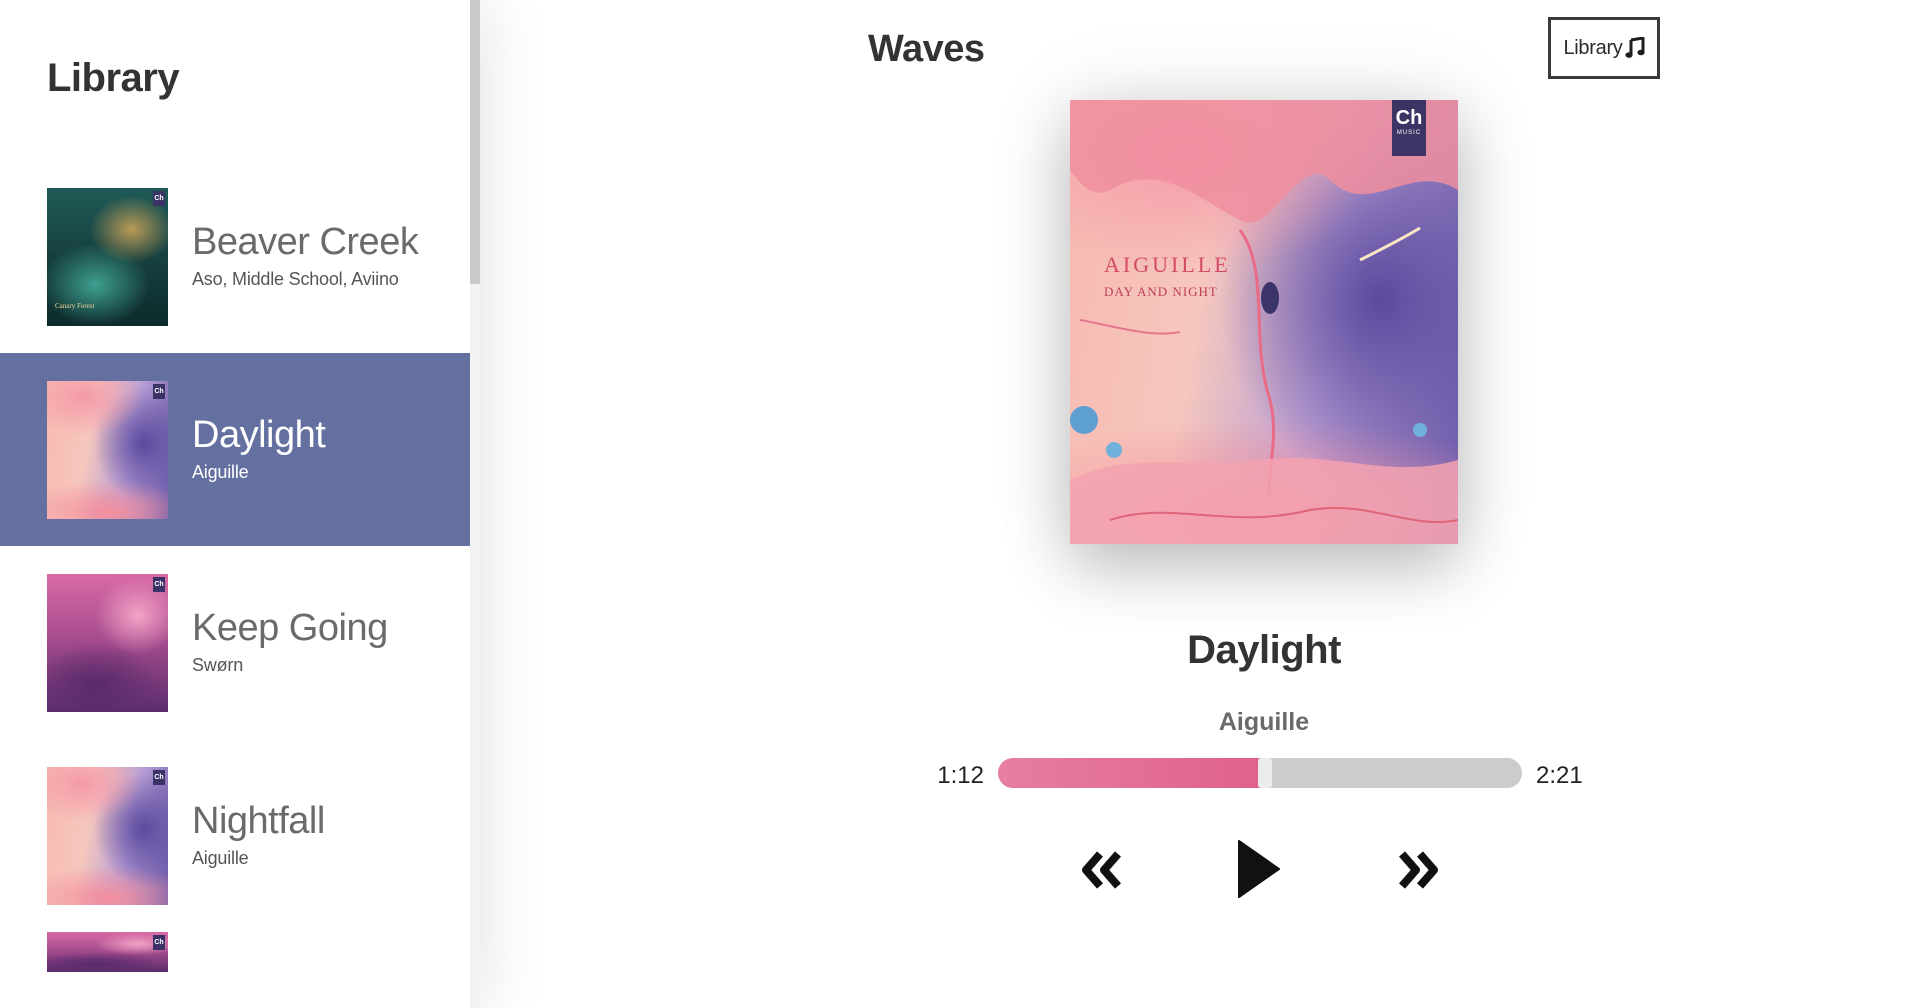  I want to click on song-item-nightfall: Ch Nightfall Aiguille, so click(235, 835).